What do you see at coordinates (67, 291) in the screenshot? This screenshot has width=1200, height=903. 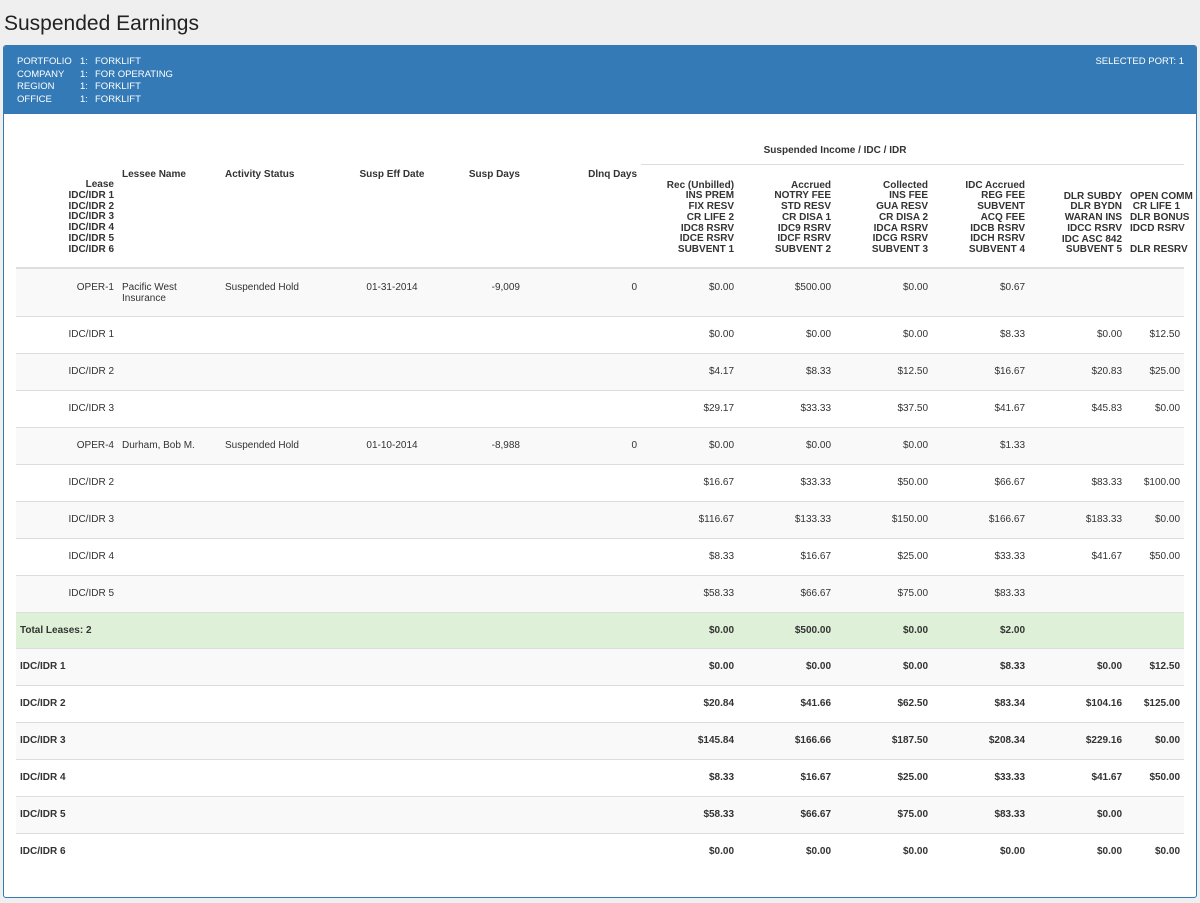 I see `cell-lease: OPER-1` at bounding box center [67, 291].